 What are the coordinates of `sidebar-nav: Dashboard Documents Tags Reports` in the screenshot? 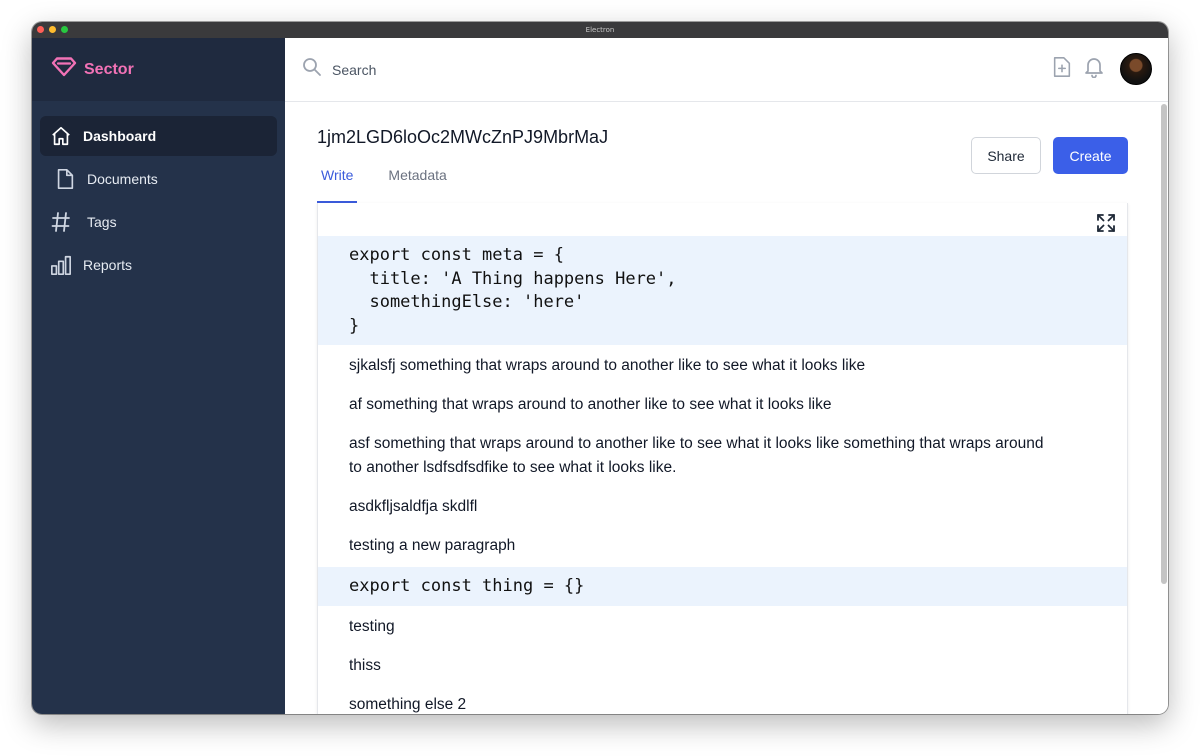 It's located at (158, 193).